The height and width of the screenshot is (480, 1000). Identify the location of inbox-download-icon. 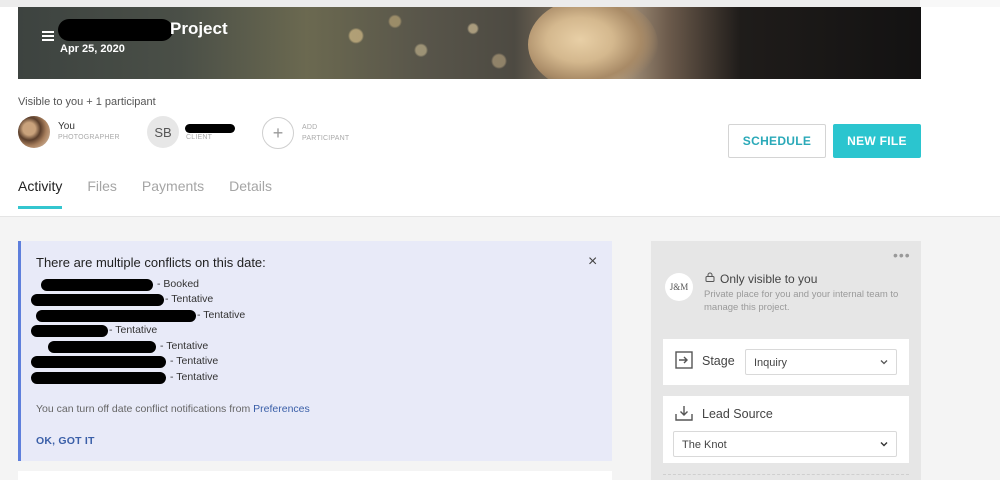
(684, 413).